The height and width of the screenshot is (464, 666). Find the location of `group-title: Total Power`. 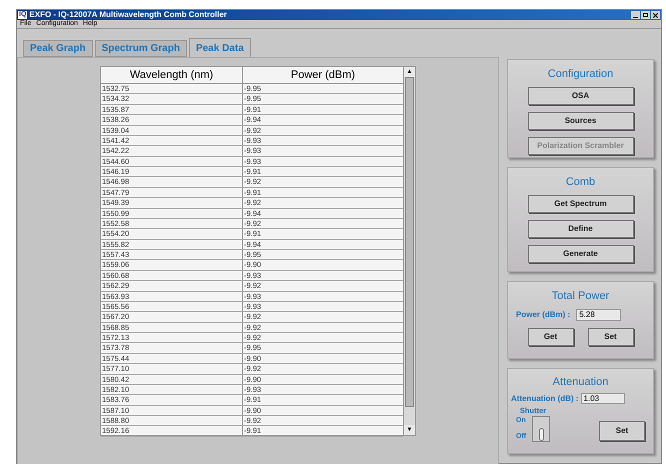

group-title: Total Power is located at coordinates (581, 296).